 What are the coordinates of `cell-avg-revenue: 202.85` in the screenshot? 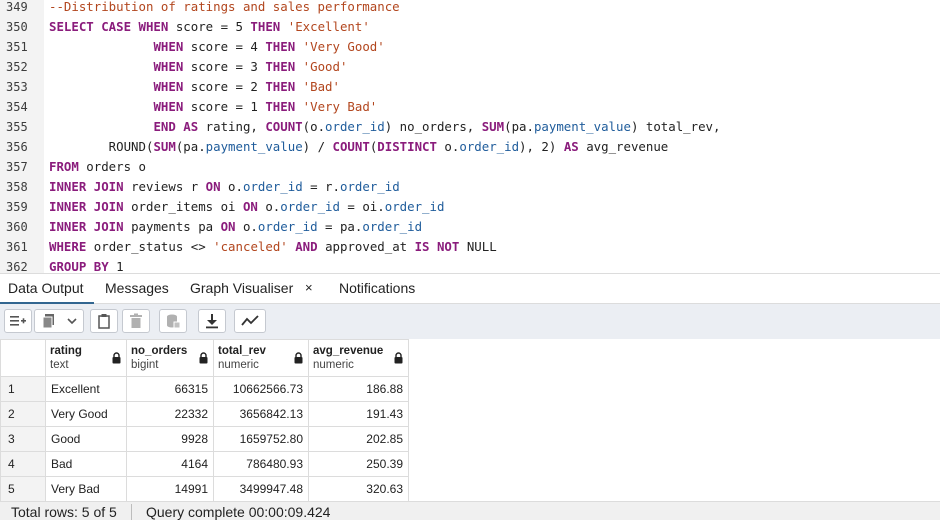 It's located at (358, 439).